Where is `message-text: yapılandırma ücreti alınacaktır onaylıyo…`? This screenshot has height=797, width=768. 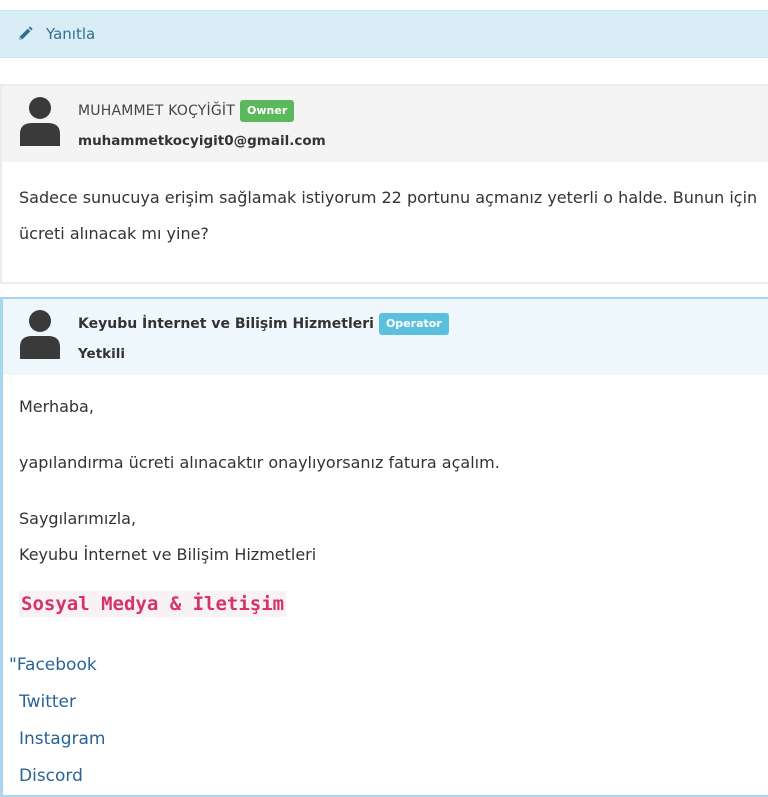 message-text: yapılandırma ücreti alınacaktır onaylıyo… is located at coordinates (259, 462).